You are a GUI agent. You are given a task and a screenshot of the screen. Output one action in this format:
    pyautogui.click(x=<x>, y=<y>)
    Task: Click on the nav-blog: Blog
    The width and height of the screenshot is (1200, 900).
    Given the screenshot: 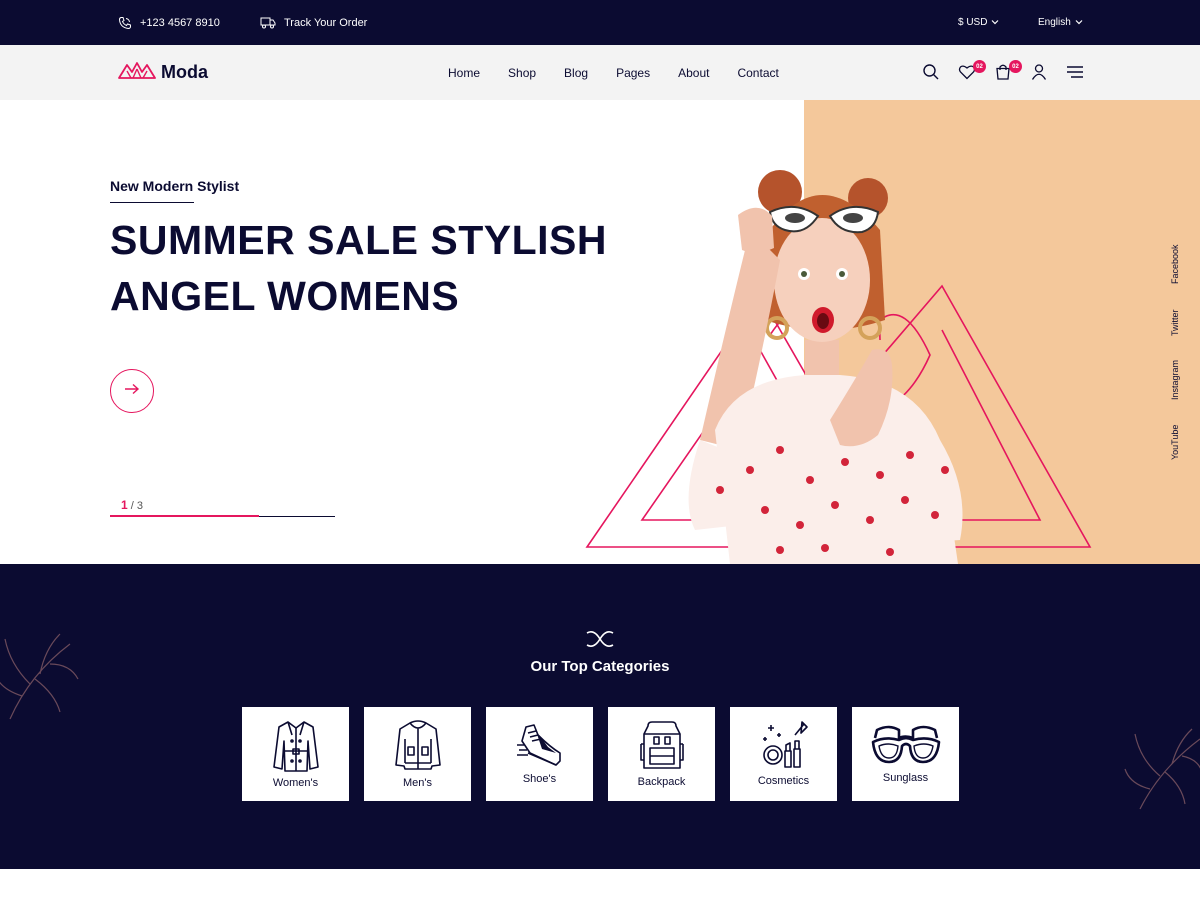 What is the action you would take?
    pyautogui.click(x=576, y=73)
    